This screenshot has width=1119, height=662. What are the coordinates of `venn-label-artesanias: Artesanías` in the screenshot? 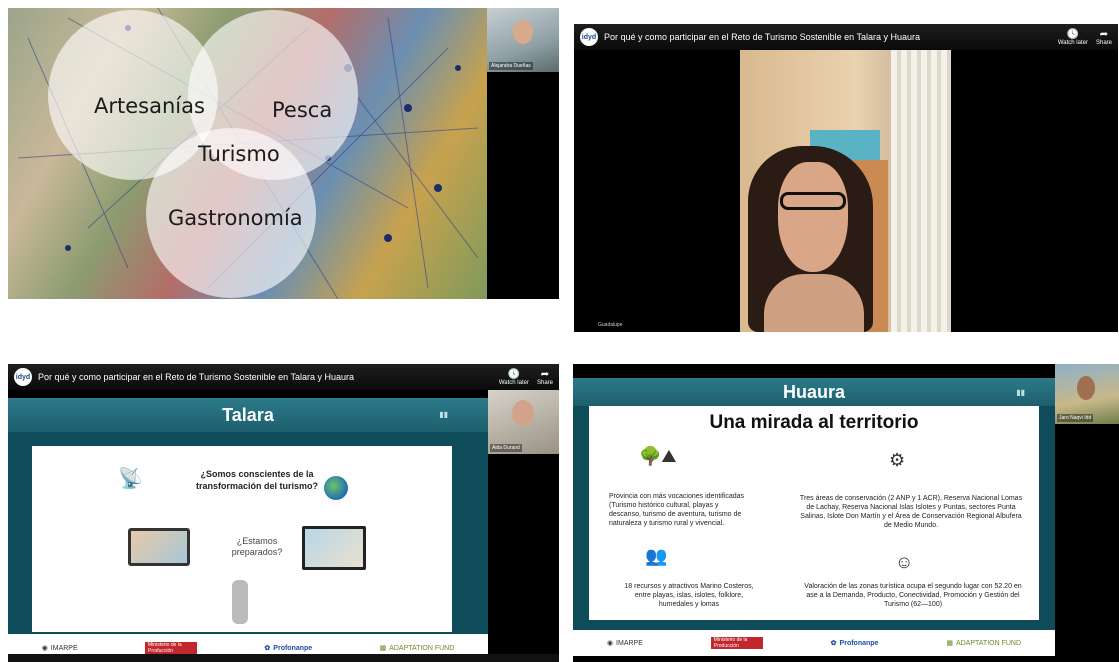 It's located at (149, 106).